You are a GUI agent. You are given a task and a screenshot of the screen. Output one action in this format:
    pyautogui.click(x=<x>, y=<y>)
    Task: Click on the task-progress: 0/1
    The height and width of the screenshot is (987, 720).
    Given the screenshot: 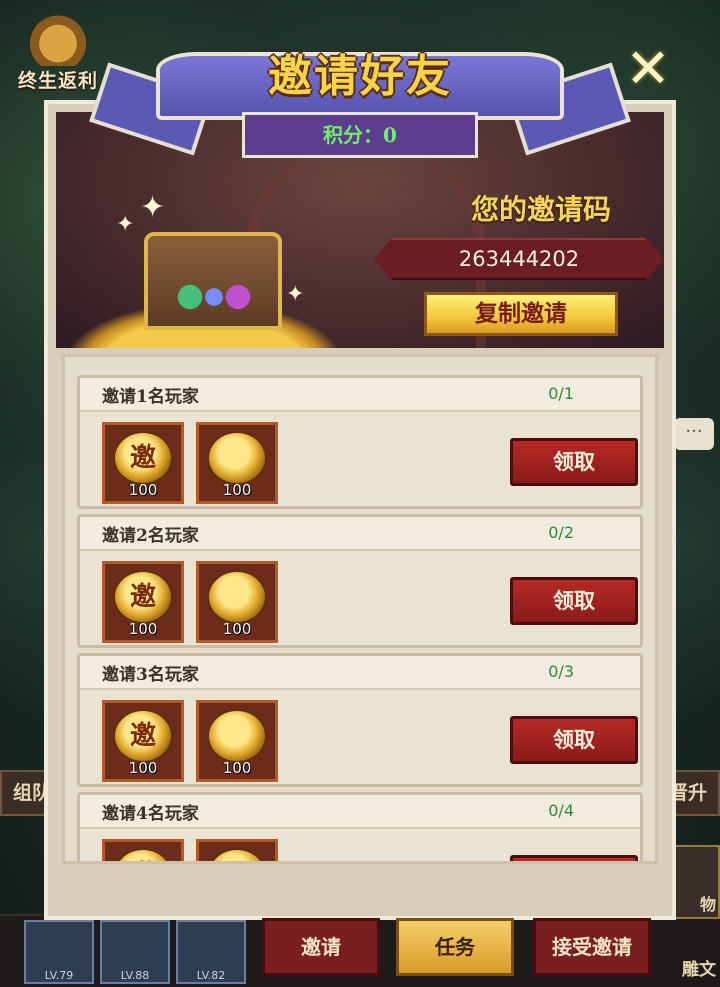 What is the action you would take?
    pyautogui.click(x=561, y=393)
    